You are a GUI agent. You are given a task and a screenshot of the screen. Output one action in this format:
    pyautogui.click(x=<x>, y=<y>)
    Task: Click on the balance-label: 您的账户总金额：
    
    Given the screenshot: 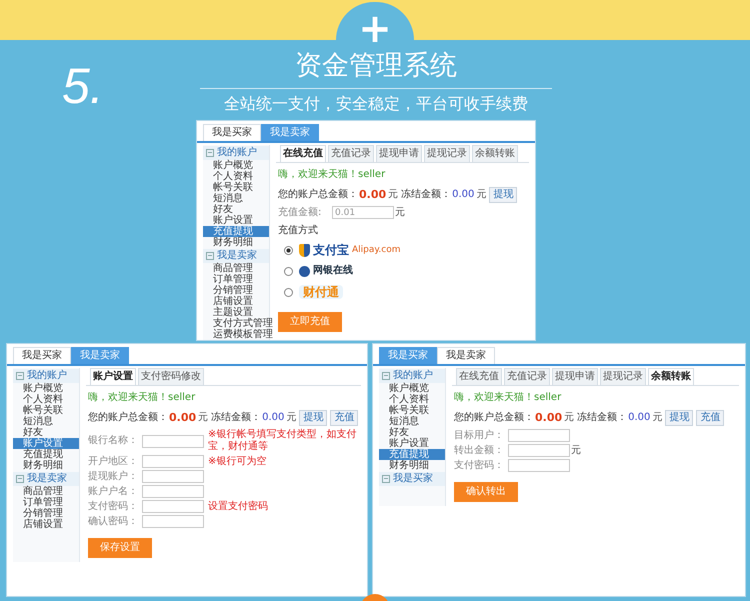 What is the action you would take?
    pyautogui.click(x=318, y=195)
    